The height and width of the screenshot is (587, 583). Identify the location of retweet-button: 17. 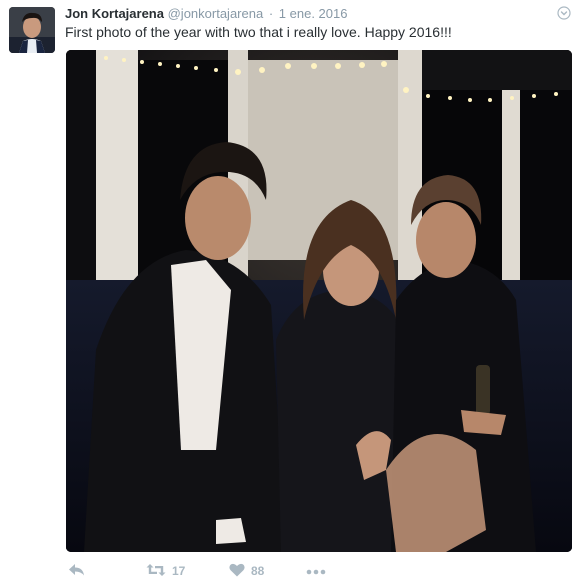
(165, 571).